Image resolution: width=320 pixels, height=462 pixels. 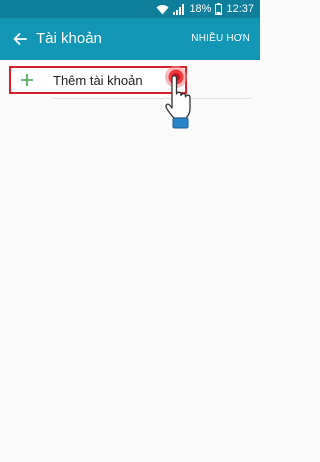 I want to click on signal-icon, so click(x=179, y=9).